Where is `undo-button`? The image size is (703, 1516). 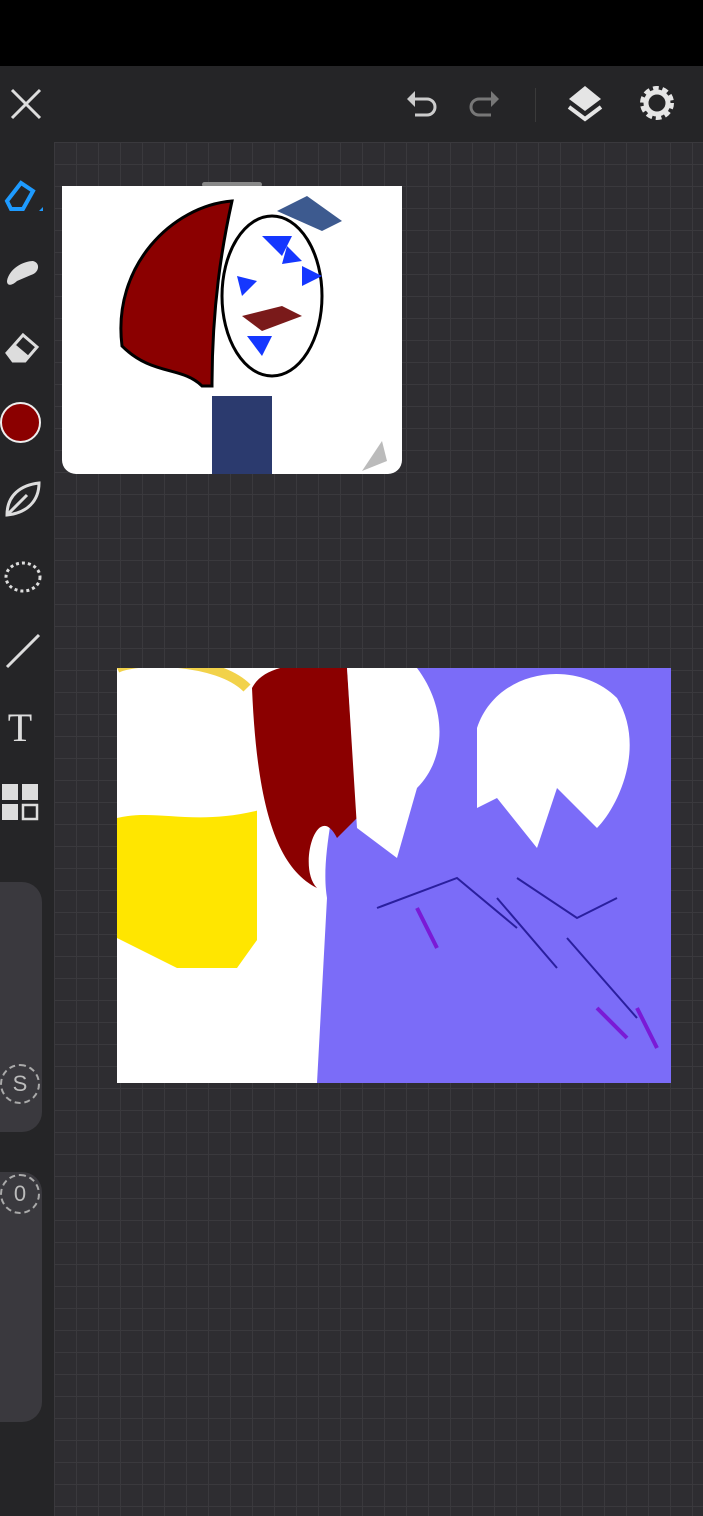
undo-button is located at coordinates (421, 104).